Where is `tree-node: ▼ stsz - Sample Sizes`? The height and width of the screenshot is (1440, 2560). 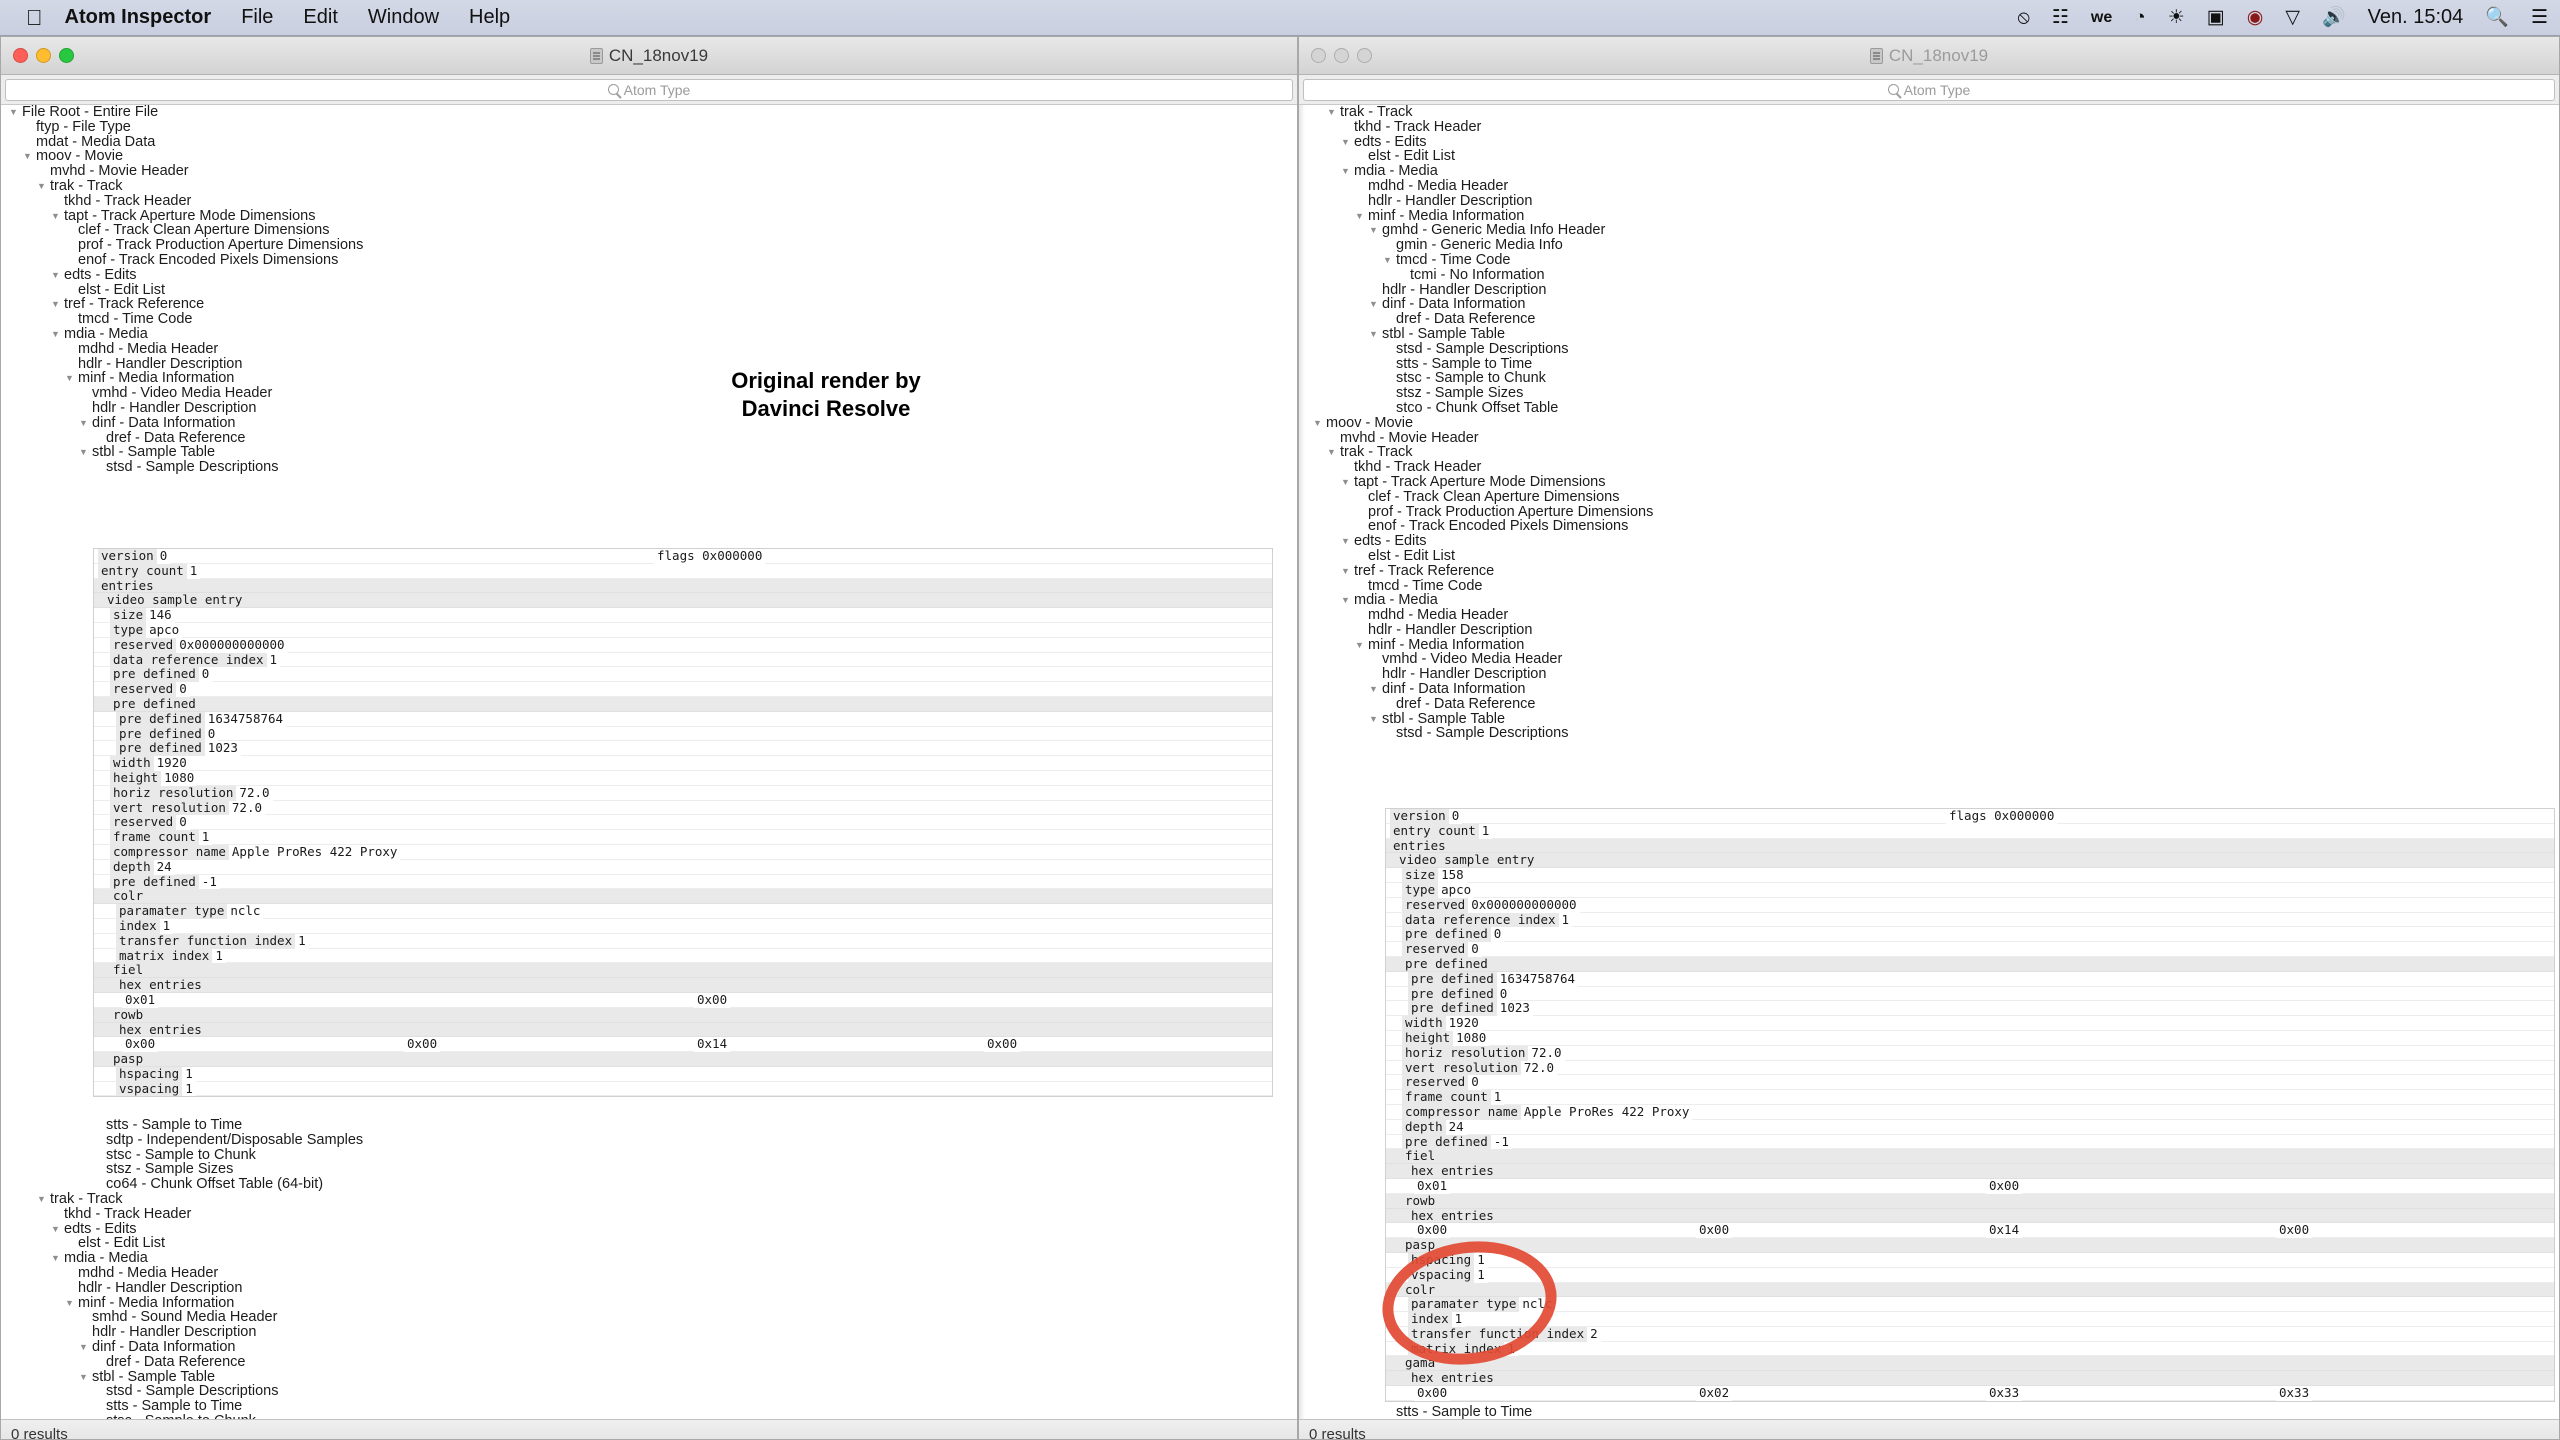 tree-node: ▼ stsz - Sample Sizes is located at coordinates (649, 1169).